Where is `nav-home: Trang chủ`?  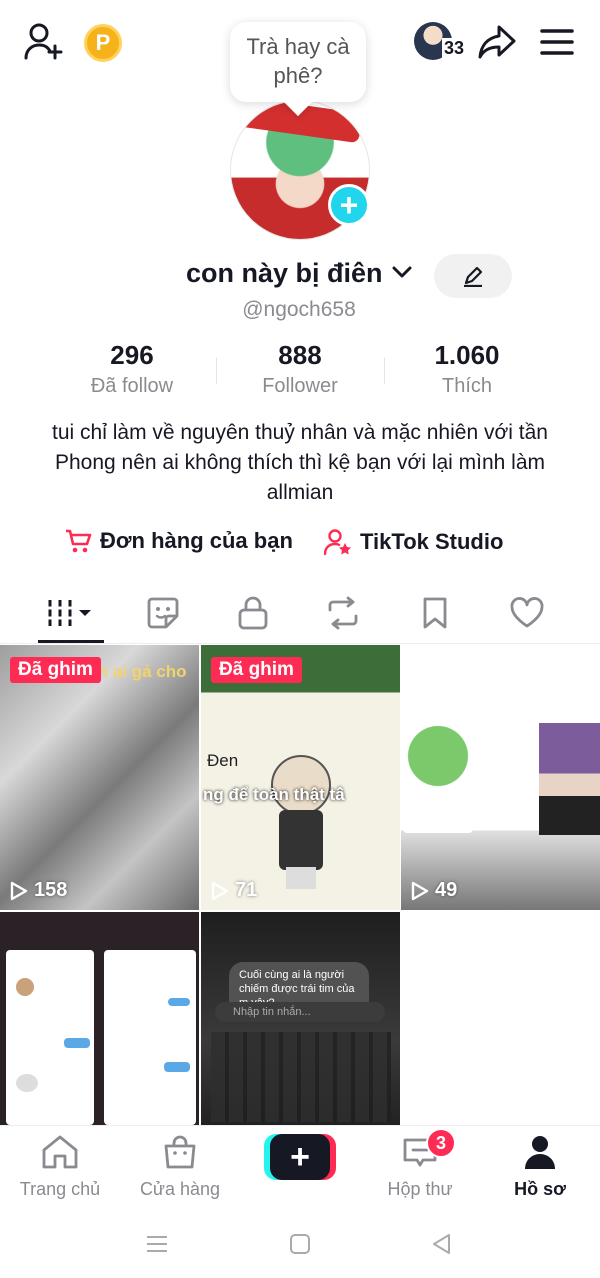
nav-home: Trang chủ is located at coordinates (60, 1167).